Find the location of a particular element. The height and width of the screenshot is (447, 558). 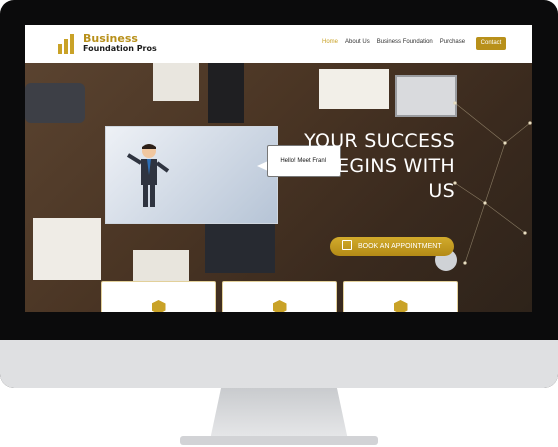

person-arm is located at coordinates (55, 103).